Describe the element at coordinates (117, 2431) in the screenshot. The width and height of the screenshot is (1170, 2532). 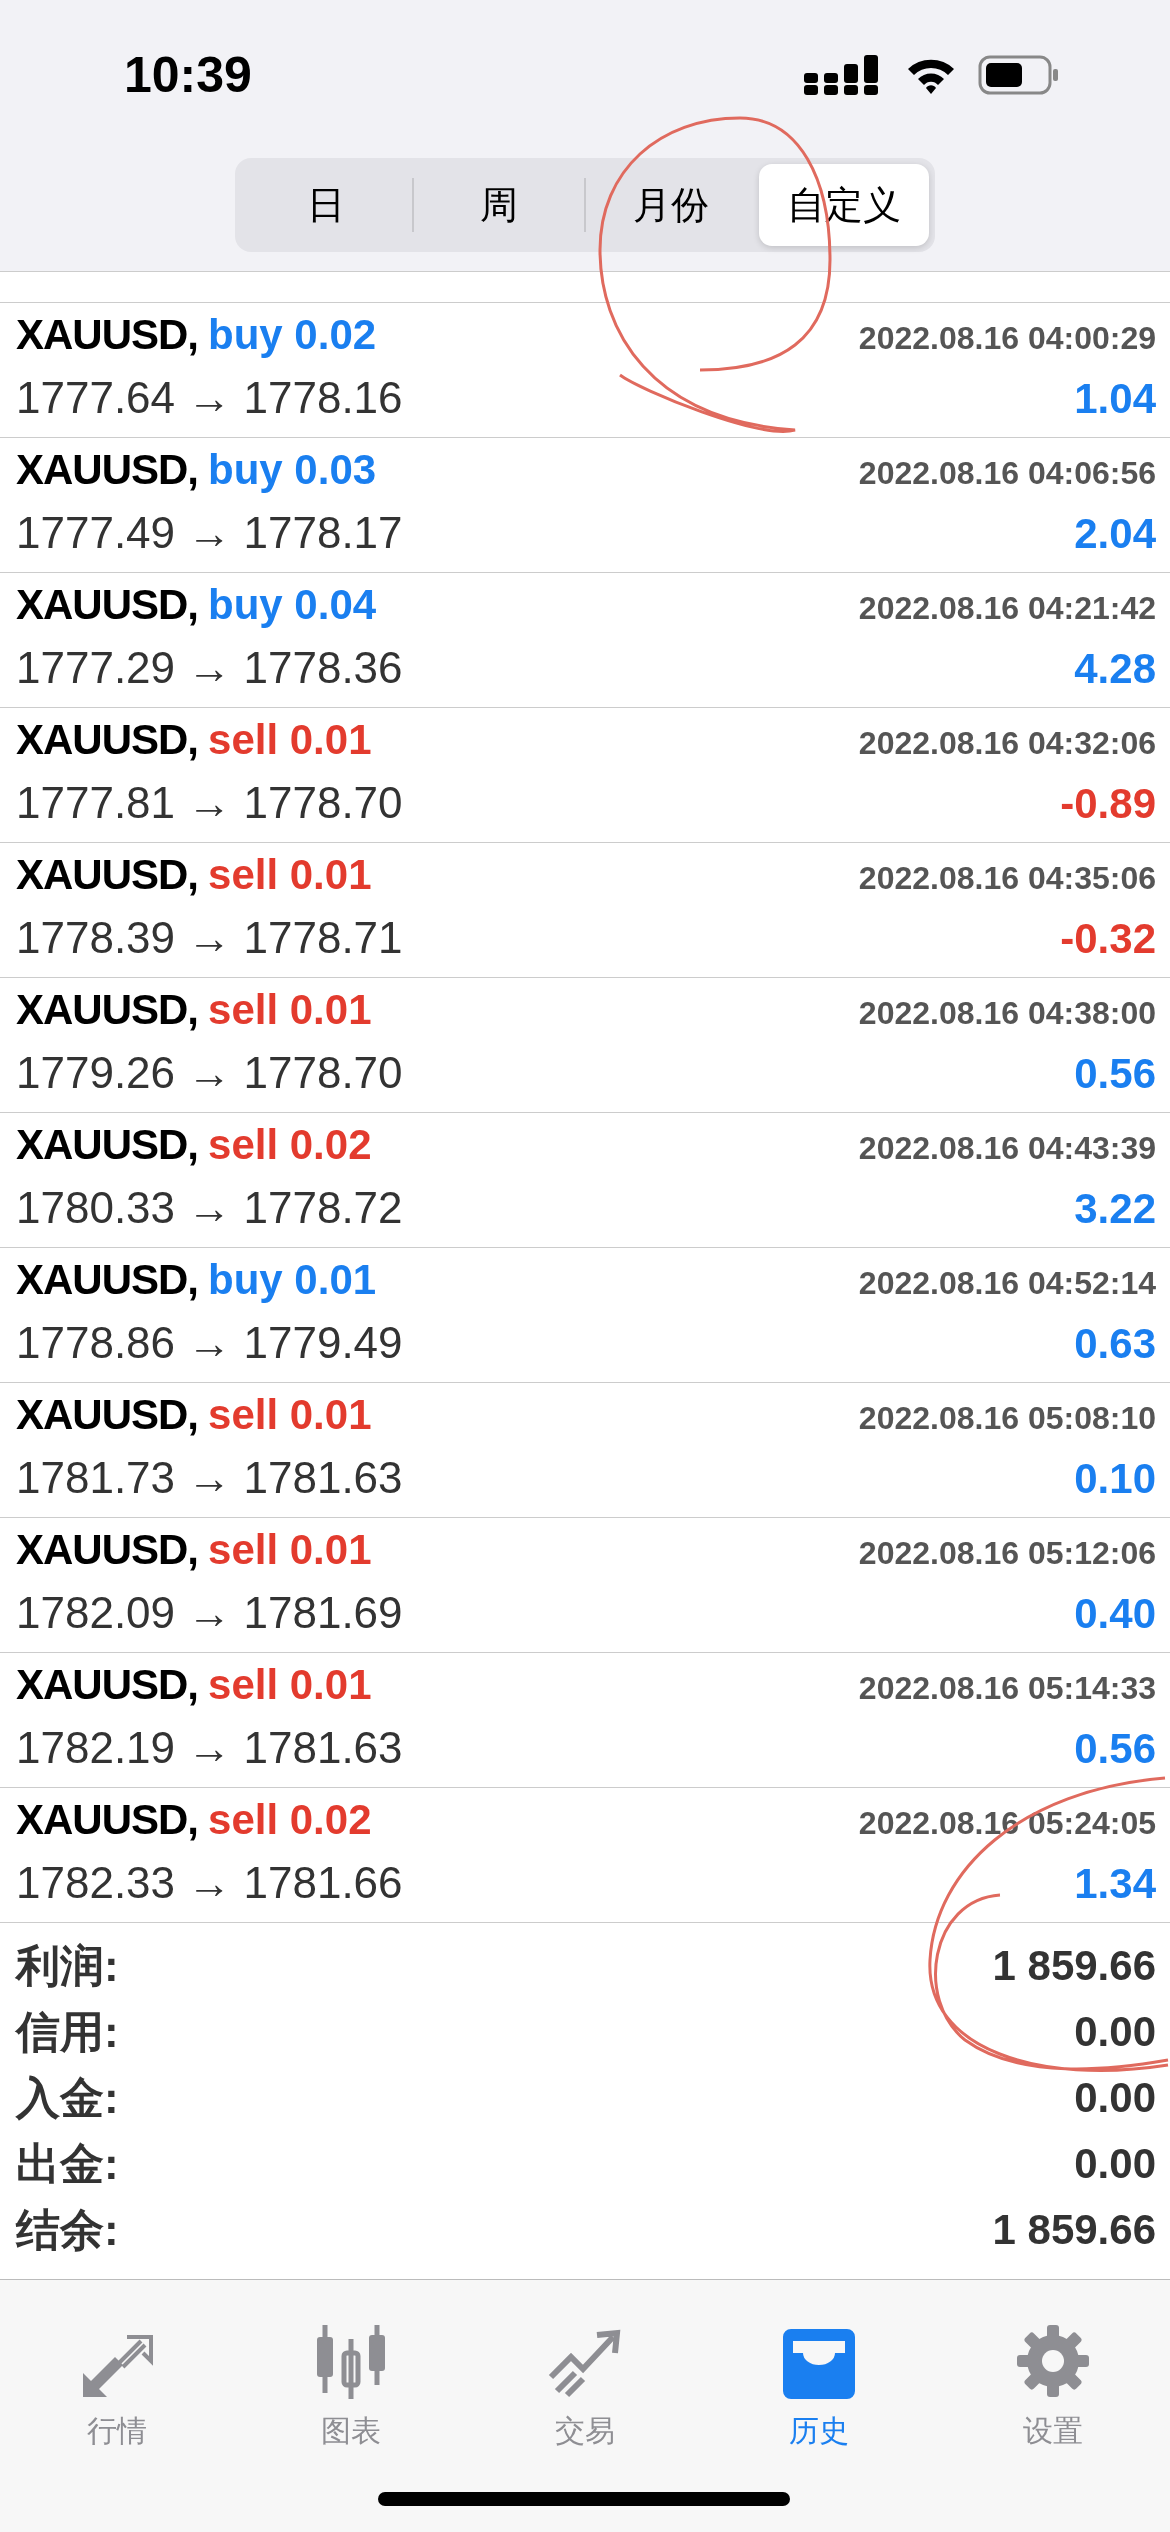
I see `tab-label: 行情` at that location.